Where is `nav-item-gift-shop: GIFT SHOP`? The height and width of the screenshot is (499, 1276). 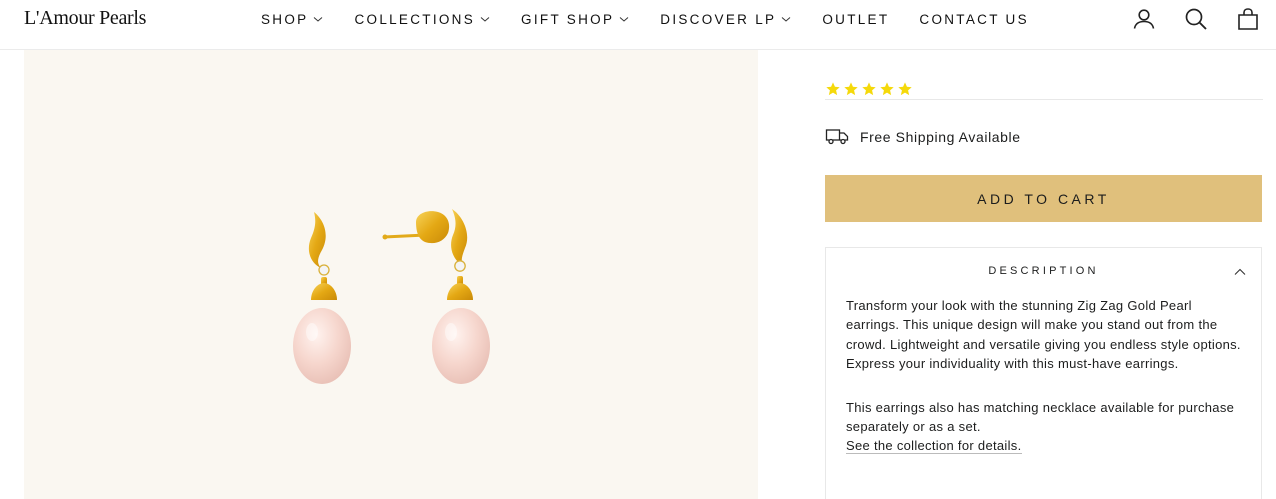 nav-item-gift-shop: GIFT SHOP is located at coordinates (575, 19).